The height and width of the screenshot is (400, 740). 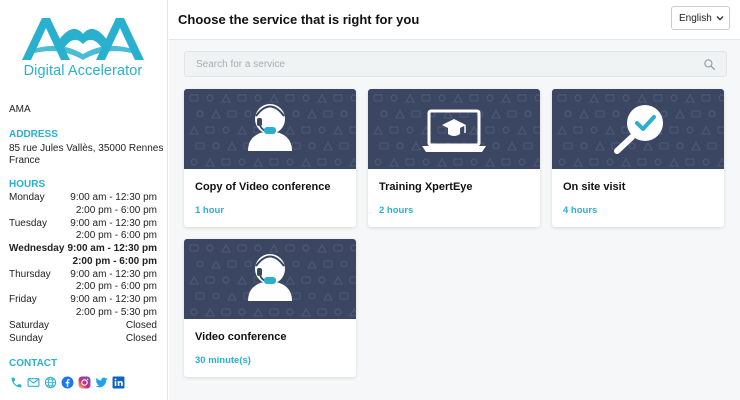 I want to click on magnifier-check-icon, so click(x=638, y=129).